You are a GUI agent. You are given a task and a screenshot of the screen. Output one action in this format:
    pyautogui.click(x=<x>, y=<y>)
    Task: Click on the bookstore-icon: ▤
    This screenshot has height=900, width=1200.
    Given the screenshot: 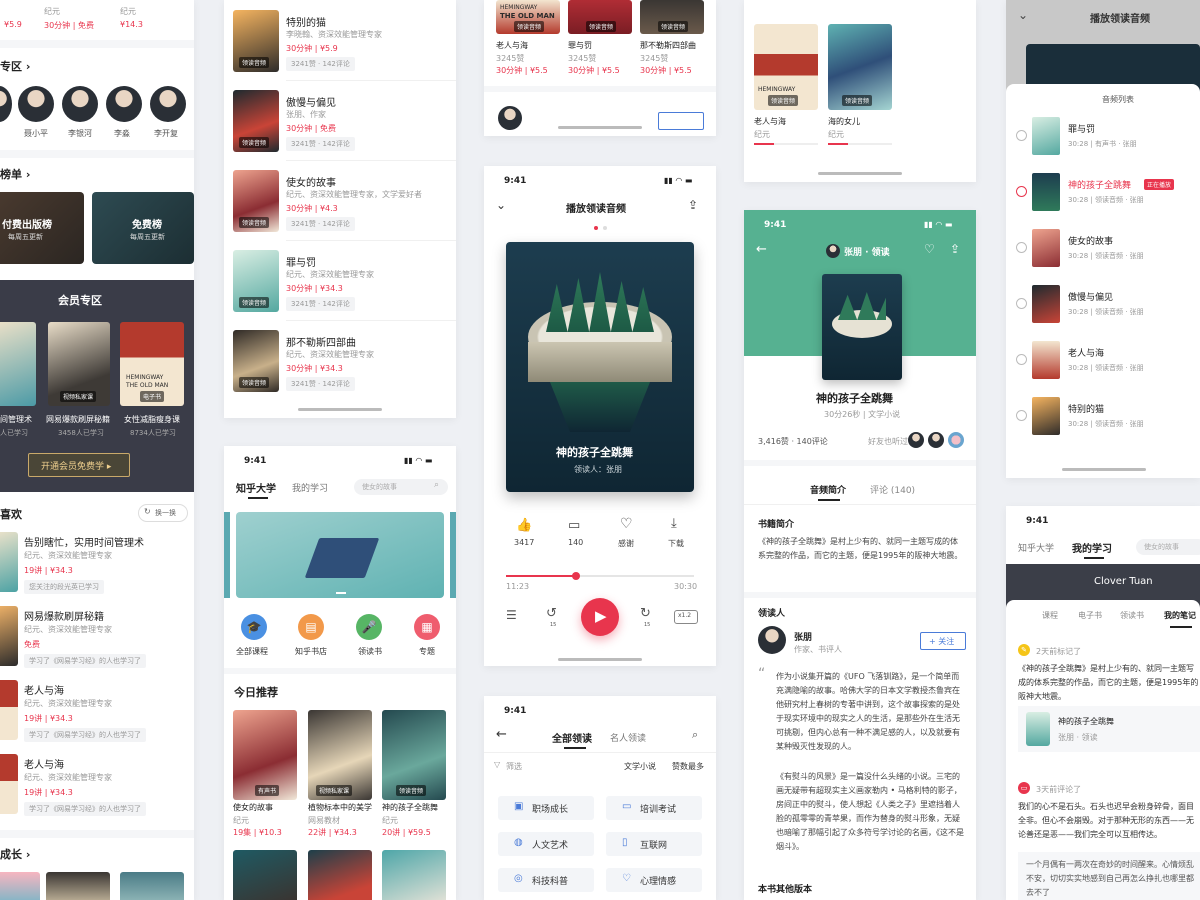 What is the action you would take?
    pyautogui.click(x=311, y=627)
    